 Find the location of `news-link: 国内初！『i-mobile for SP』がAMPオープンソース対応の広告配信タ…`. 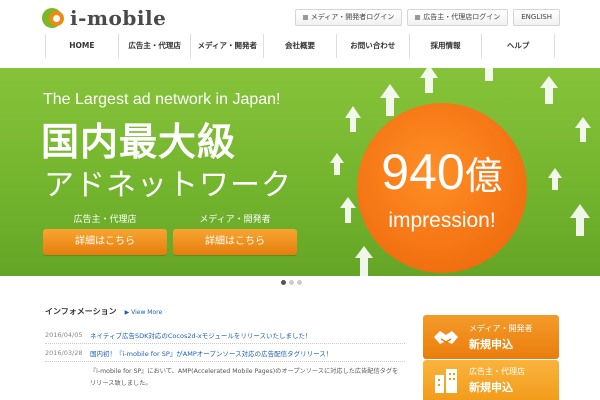

news-link: 国内初！『i-mobile for SP』がAMPオープンソース対応の広告配信タ… is located at coordinates (211, 353).